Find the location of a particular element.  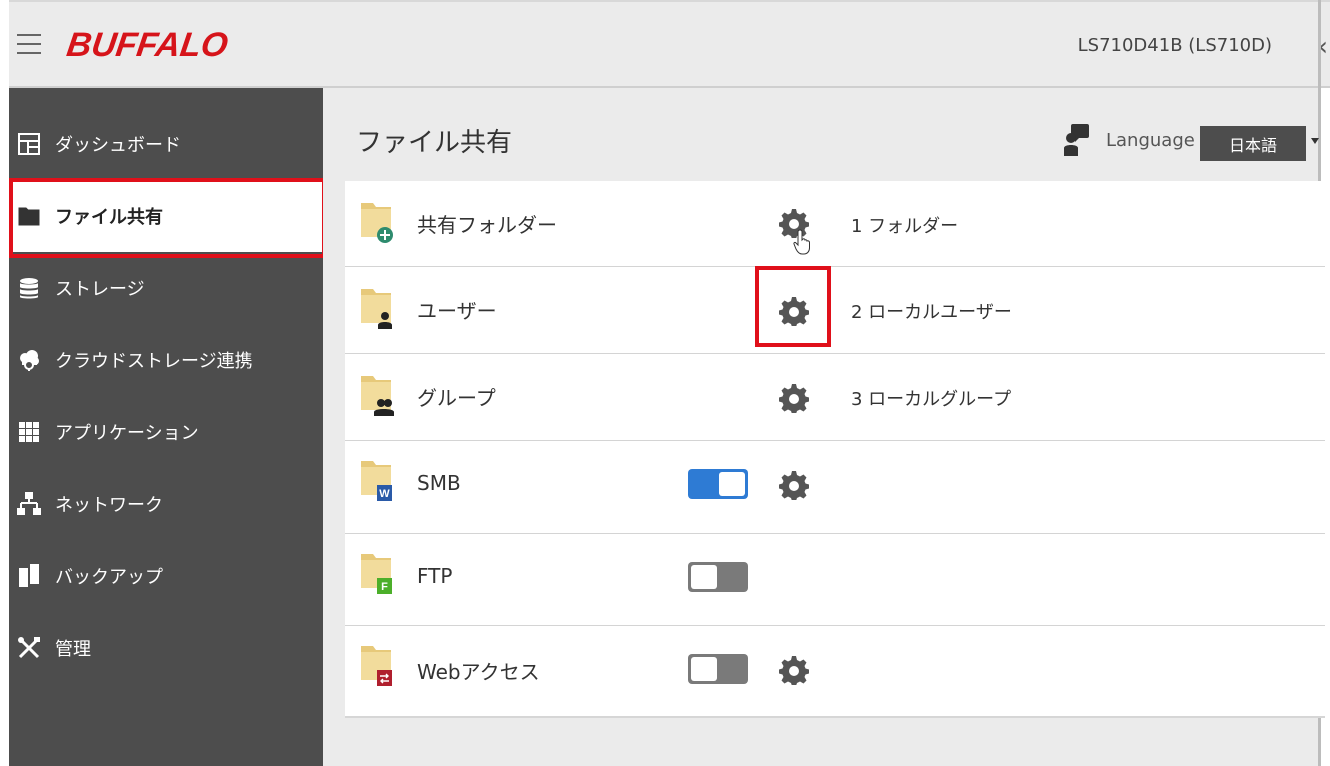

sidebar-item-applications: アプリケーション is located at coordinates (166, 432).